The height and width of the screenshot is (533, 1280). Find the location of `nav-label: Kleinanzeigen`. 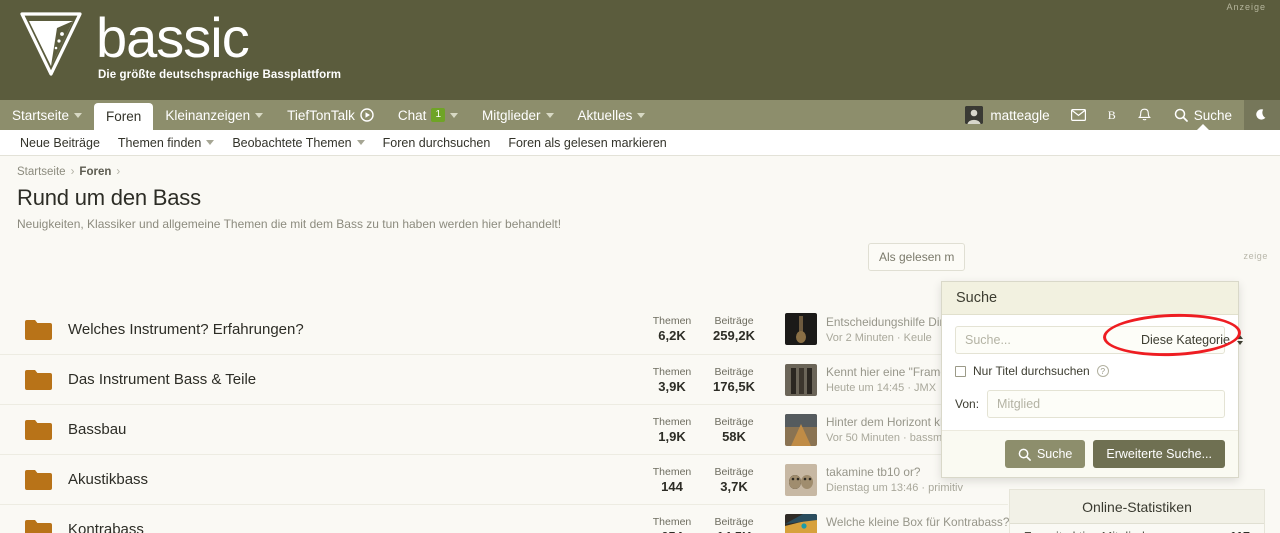

nav-label: Kleinanzeigen is located at coordinates (208, 115).